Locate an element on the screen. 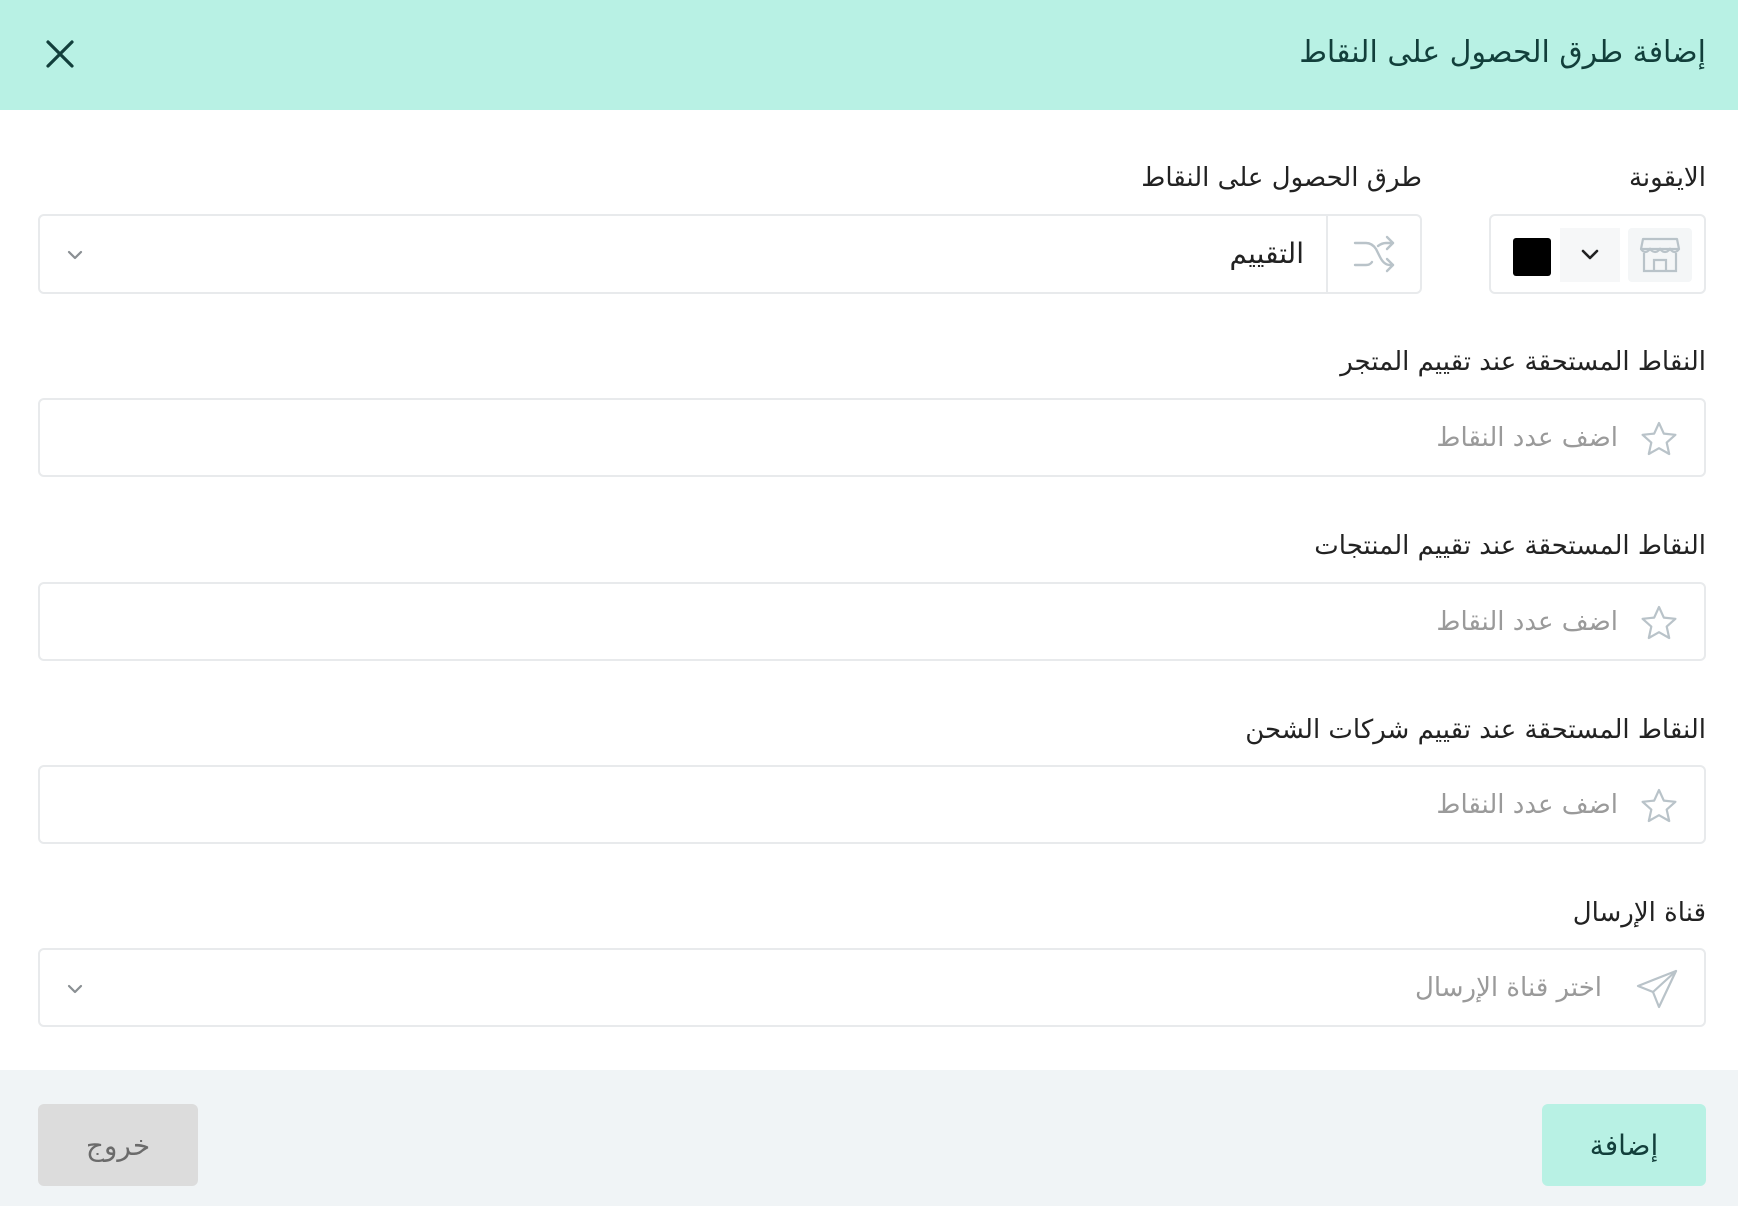  channel-label: قناة الإرسال is located at coordinates (1639, 913).